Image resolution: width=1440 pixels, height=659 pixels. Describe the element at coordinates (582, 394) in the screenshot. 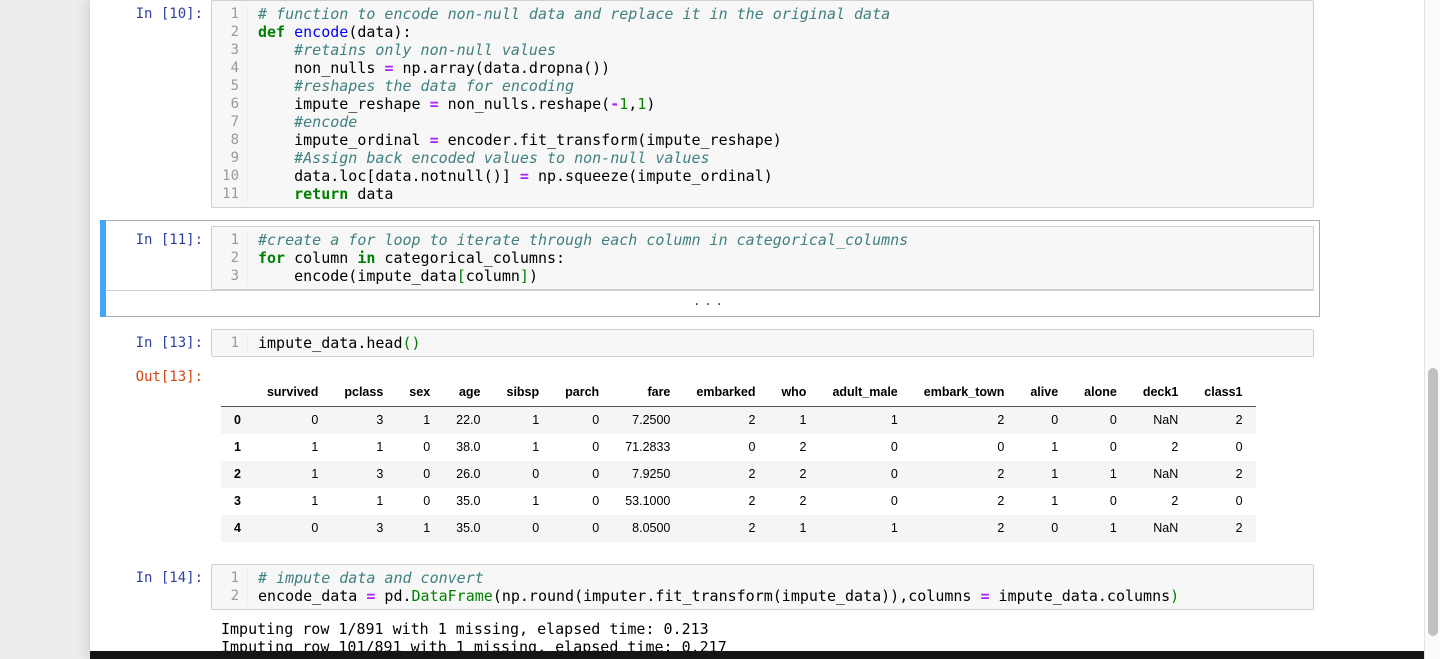

I see `column-header: parch` at that location.